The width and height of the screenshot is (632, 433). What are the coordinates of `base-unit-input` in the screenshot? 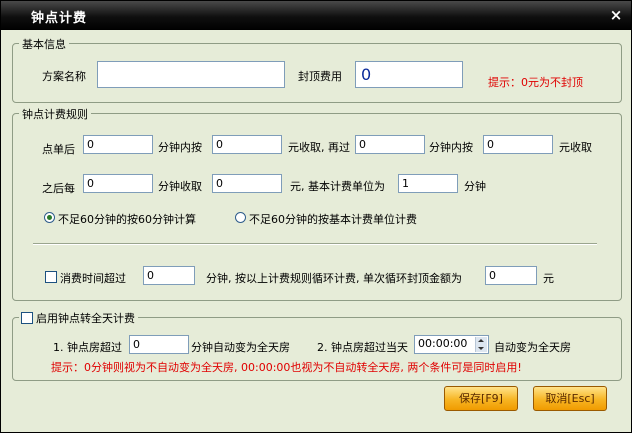 It's located at (428, 183).